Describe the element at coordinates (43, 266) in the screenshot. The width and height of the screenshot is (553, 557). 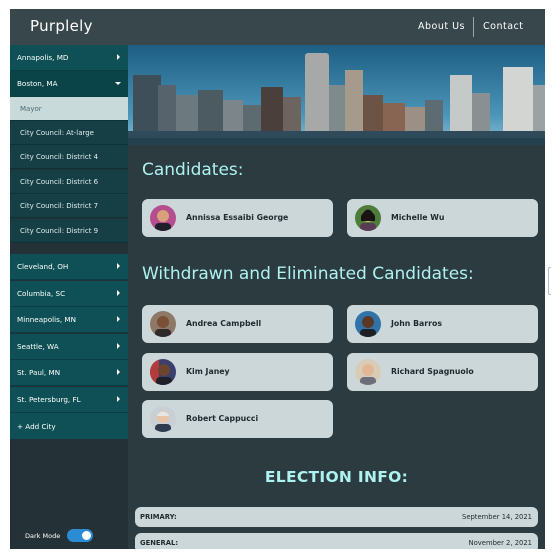
I see `city-label: Cleveland, OH` at that location.